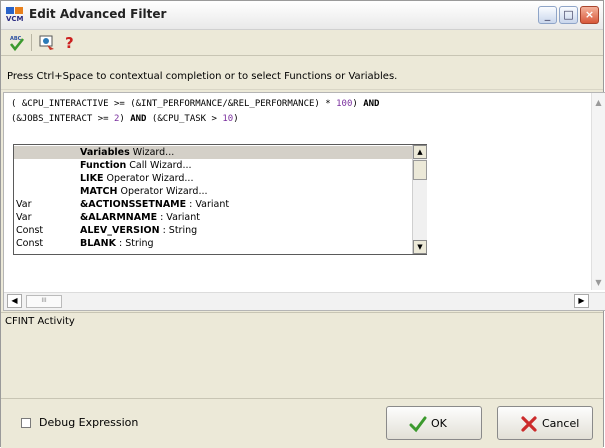  Describe the element at coordinates (98, 14) in the screenshot. I see `window-title: Edit Advanced Filter` at that location.